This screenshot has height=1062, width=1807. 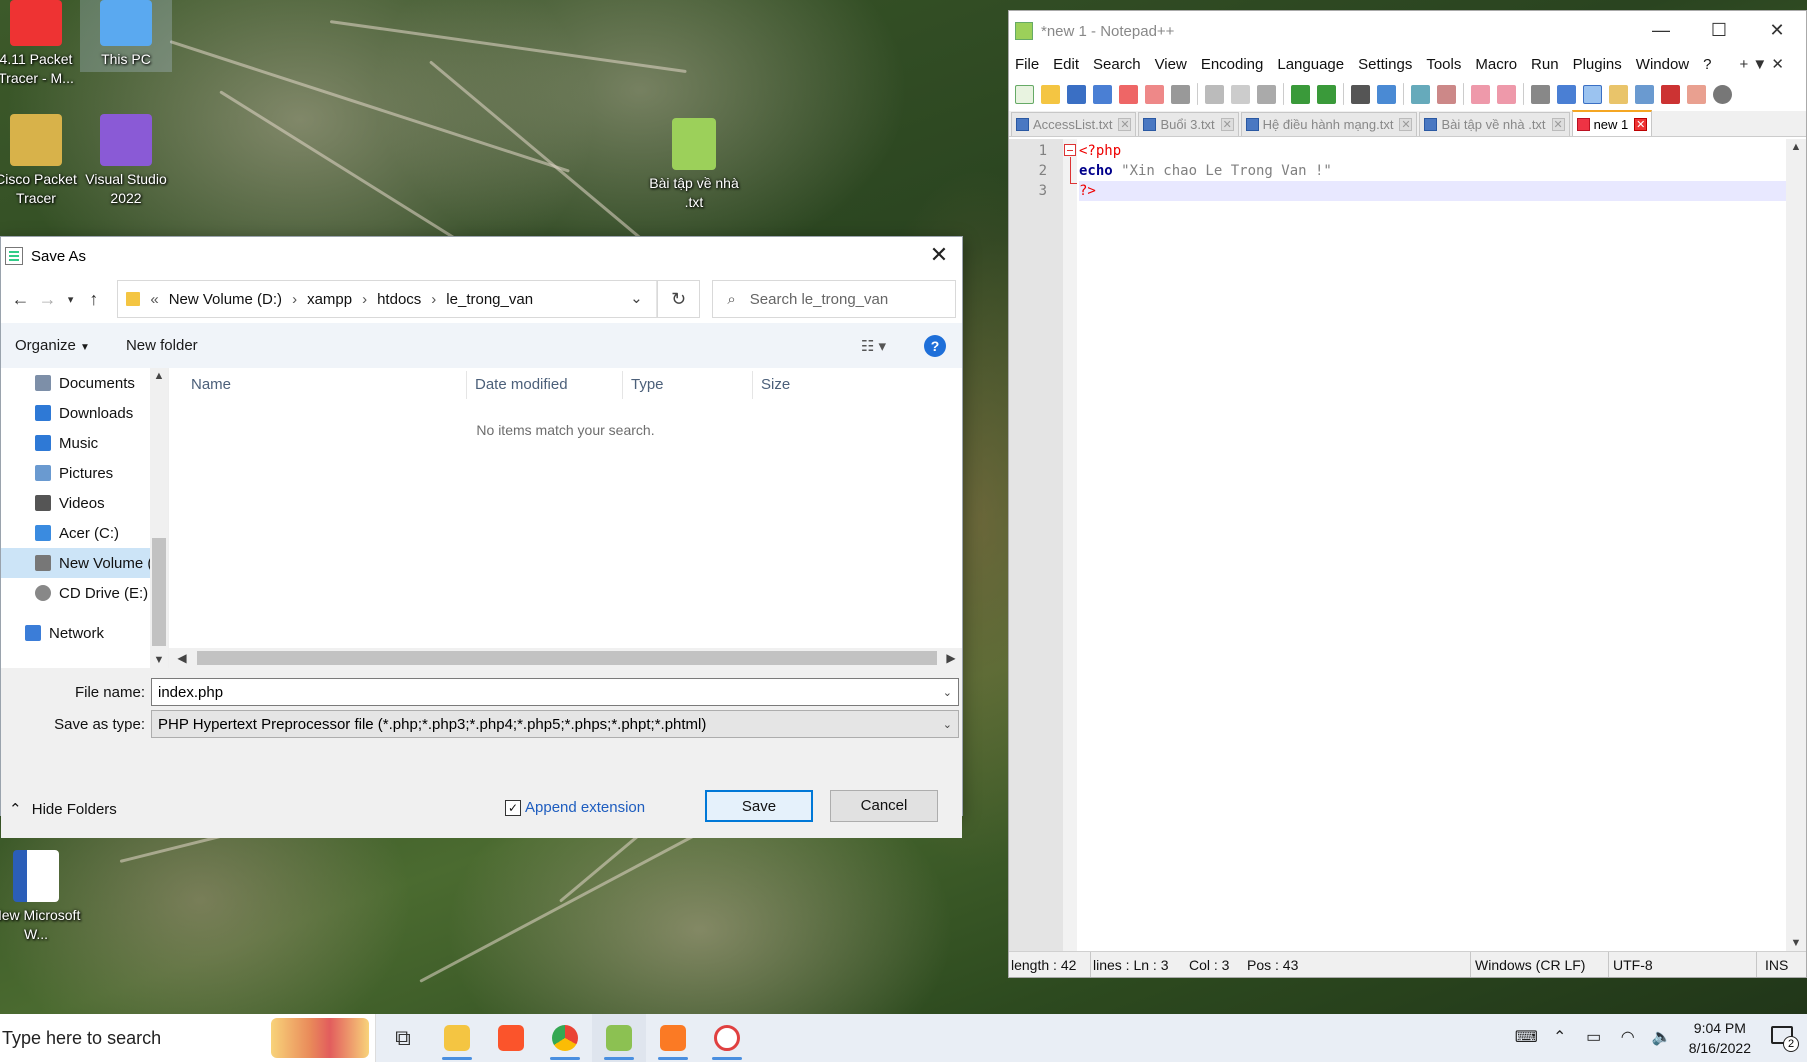 I want to click on open-file-icon, so click(x=1050, y=94).